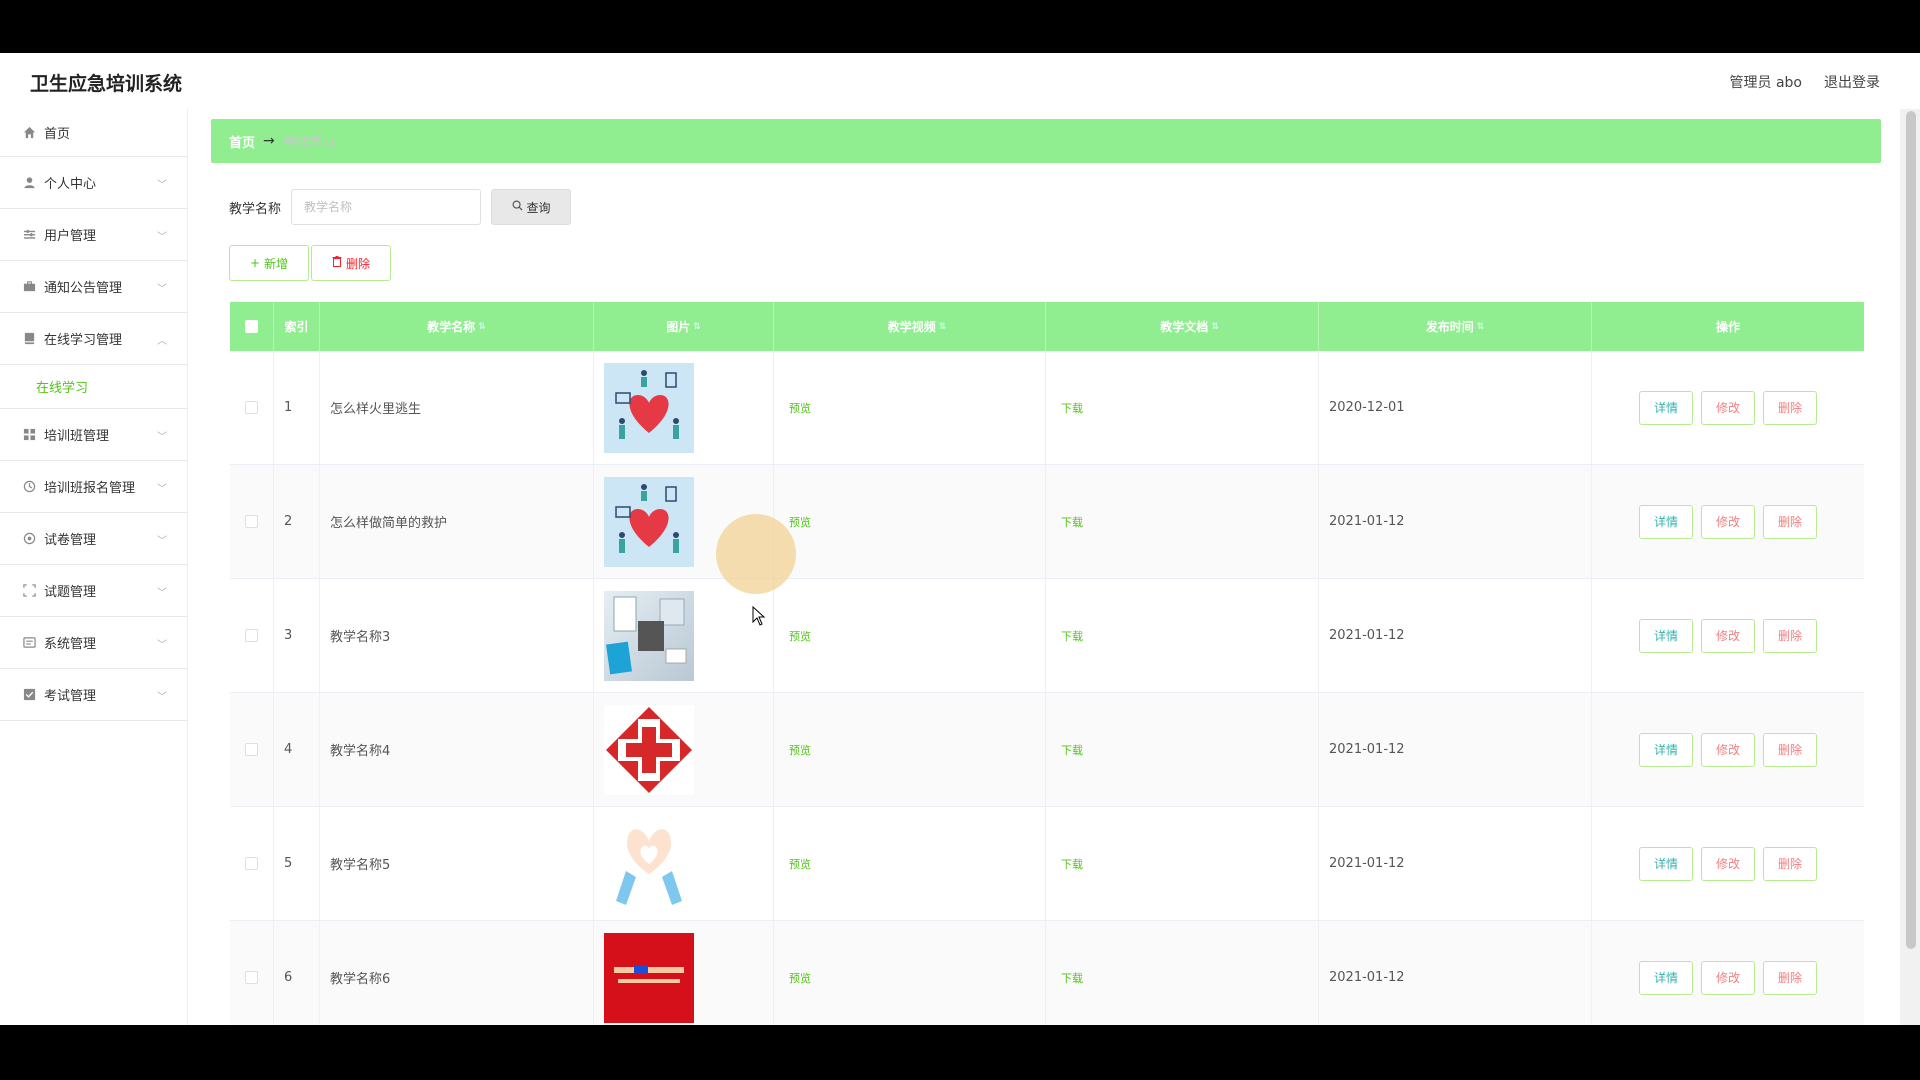 This screenshot has width=1920, height=1080. What do you see at coordinates (1766, 82) in the screenshot?
I see `user-label: 管理员 abo` at bounding box center [1766, 82].